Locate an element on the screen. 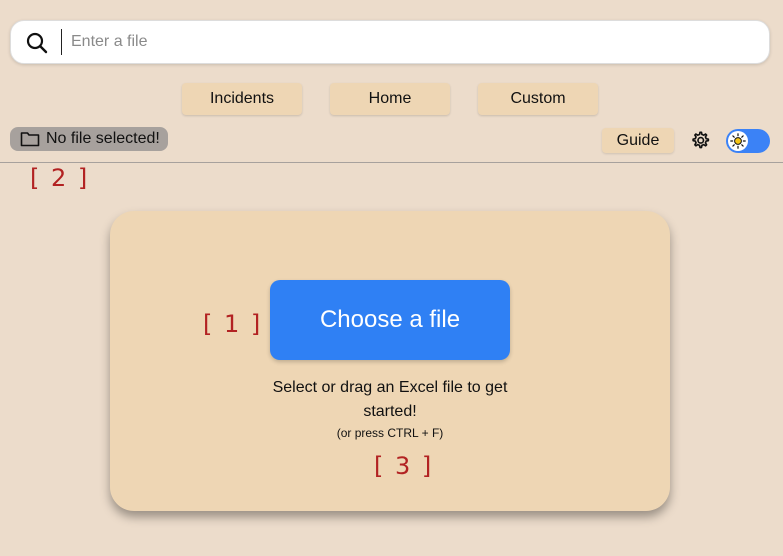  folder-icon is located at coordinates (30, 139).